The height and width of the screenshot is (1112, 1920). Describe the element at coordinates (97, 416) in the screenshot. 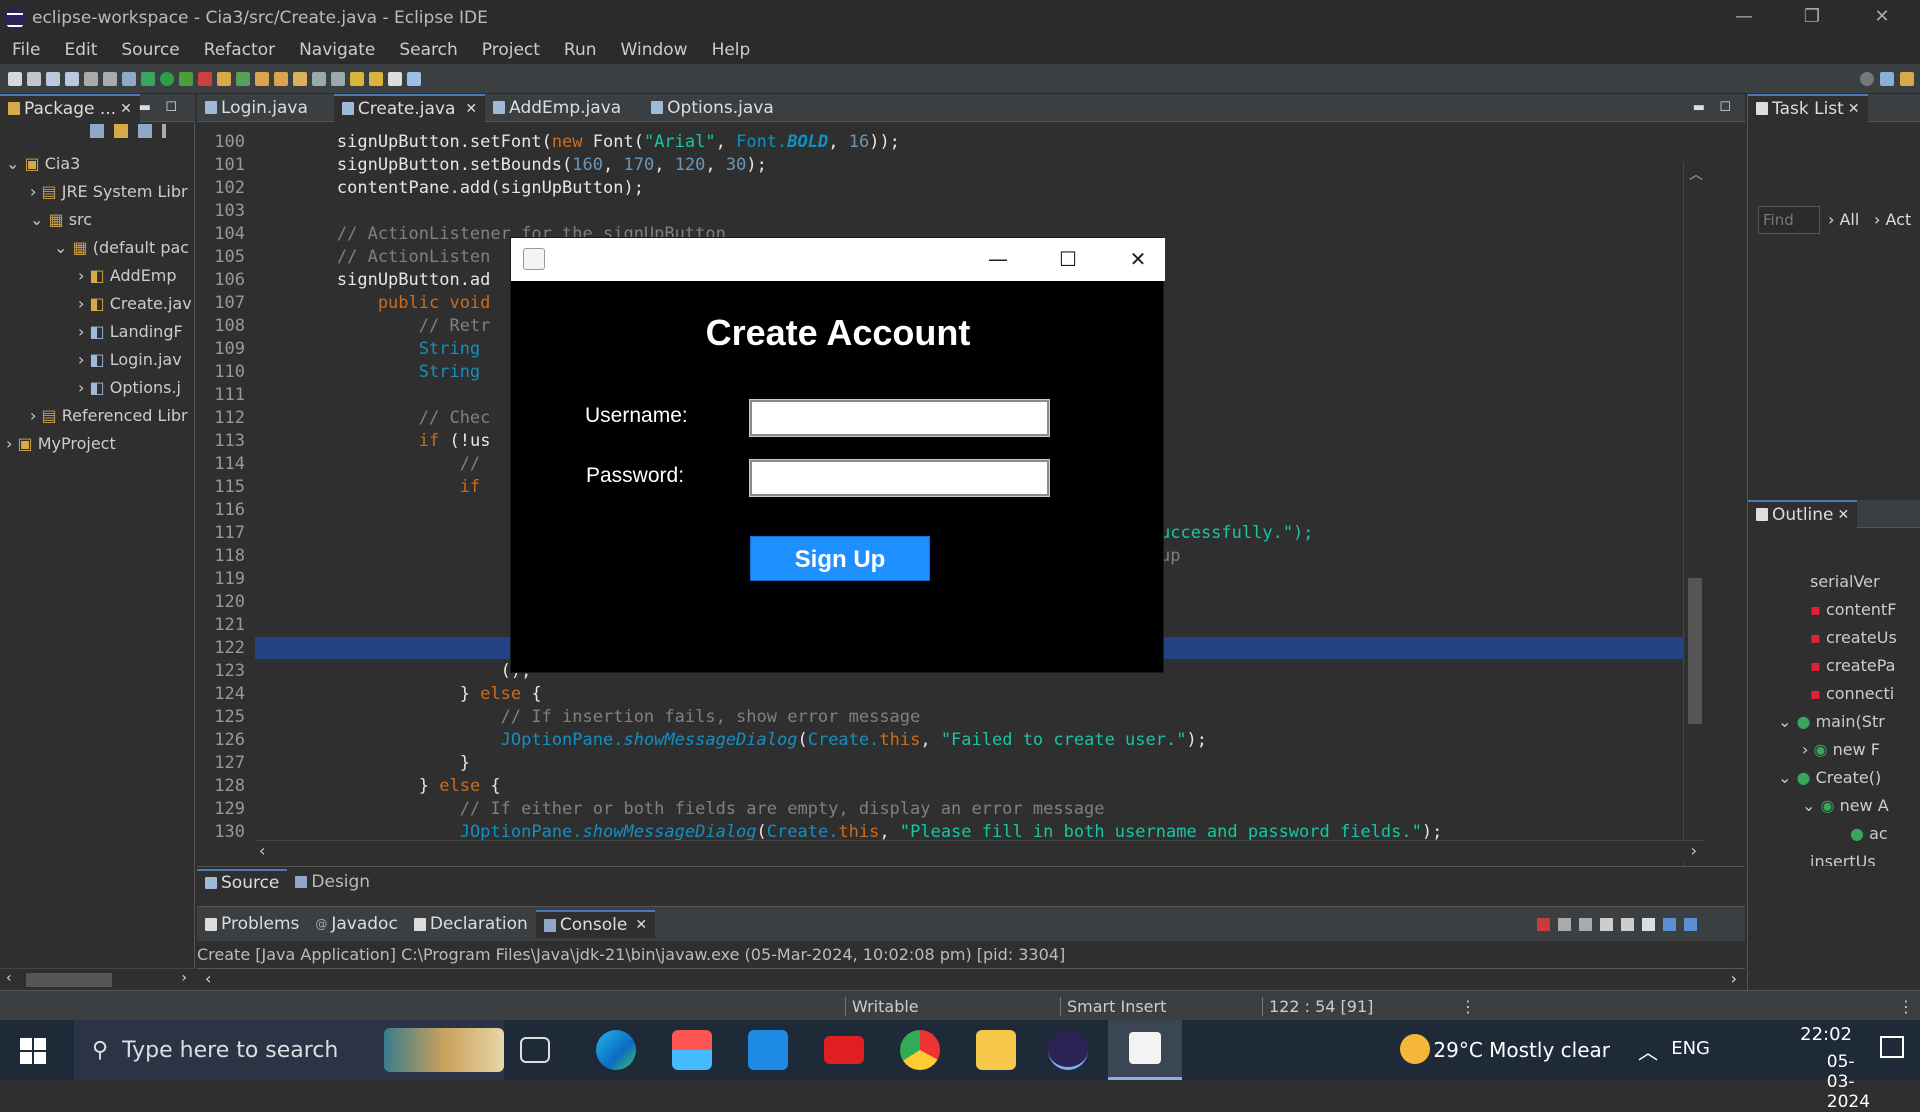

I see `tree-item: › ▤ Referenced Libr` at that location.